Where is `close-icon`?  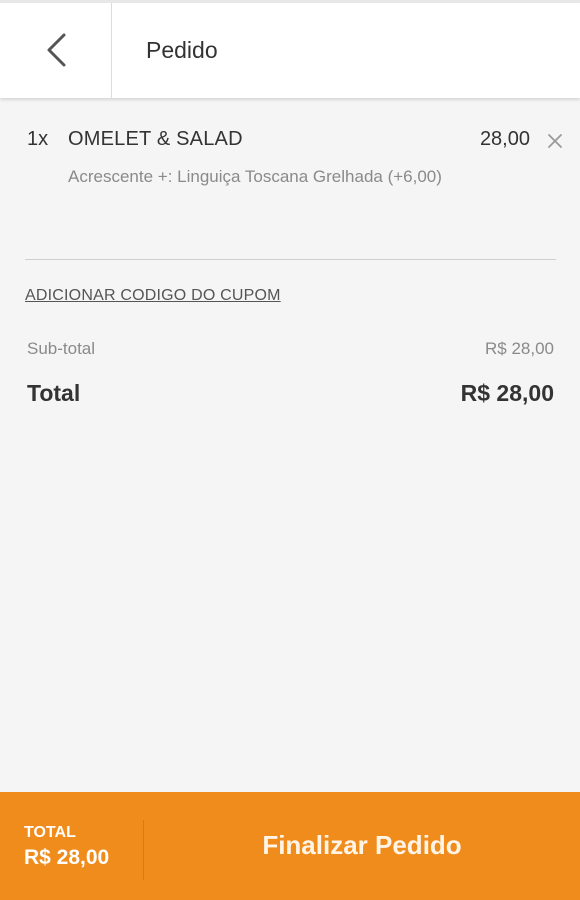 close-icon is located at coordinates (555, 141).